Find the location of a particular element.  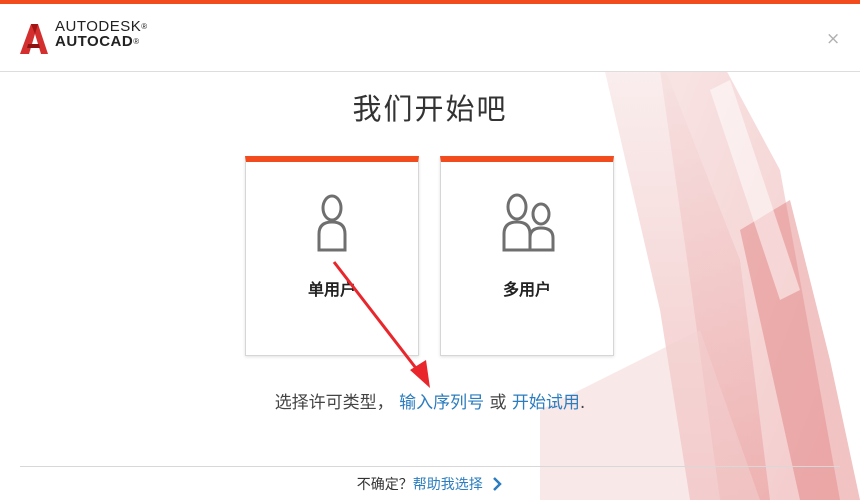

license-prefix: 选择许可类型， is located at coordinates (334, 403).